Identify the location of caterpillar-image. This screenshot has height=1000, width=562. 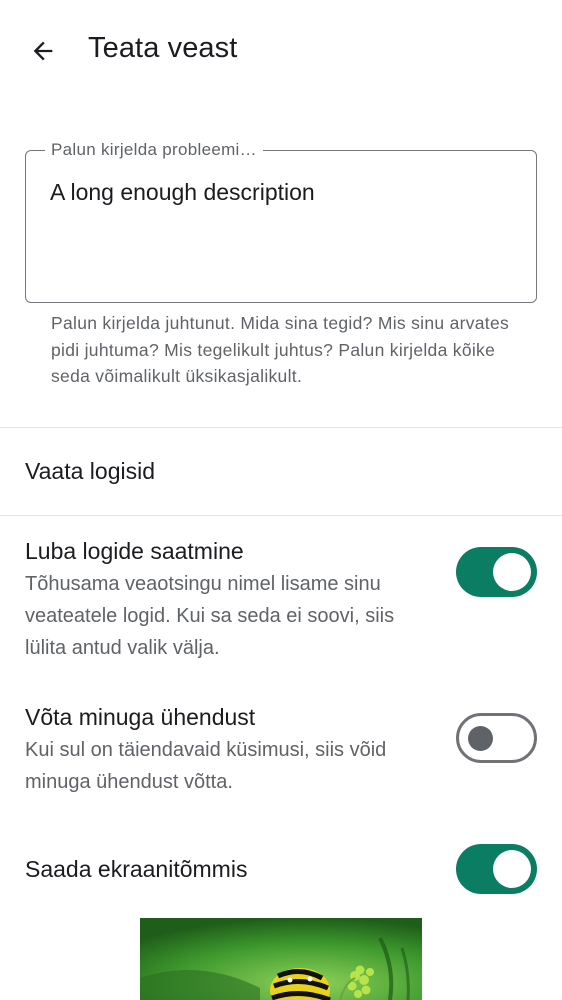
(281, 959).